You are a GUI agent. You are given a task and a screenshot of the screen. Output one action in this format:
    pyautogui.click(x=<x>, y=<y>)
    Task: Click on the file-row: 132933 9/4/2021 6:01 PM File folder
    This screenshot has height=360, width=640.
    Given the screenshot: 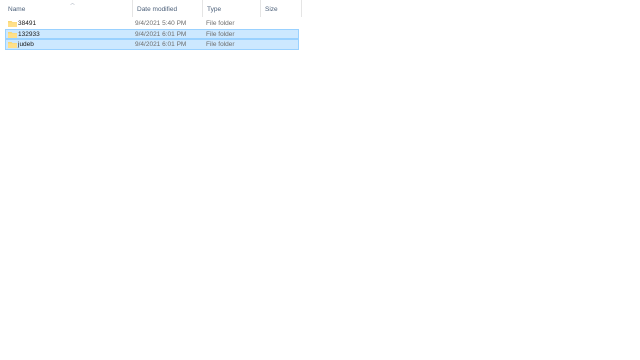 What is the action you would take?
    pyautogui.click(x=152, y=33)
    